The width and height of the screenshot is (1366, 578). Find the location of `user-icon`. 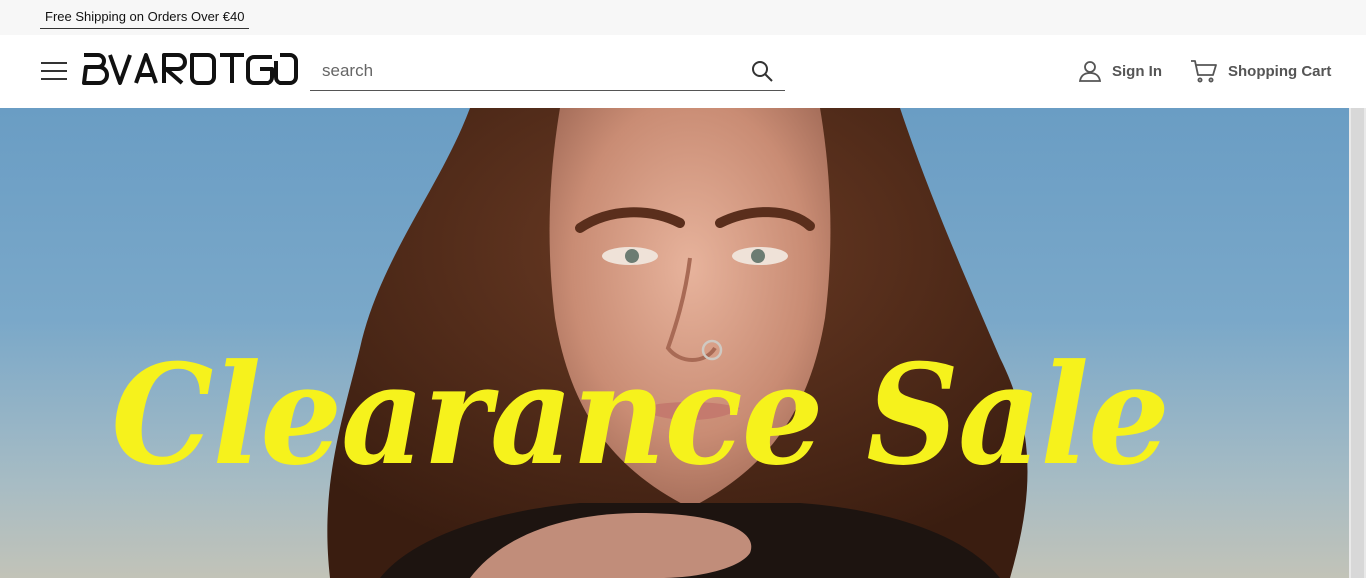

user-icon is located at coordinates (1090, 71).